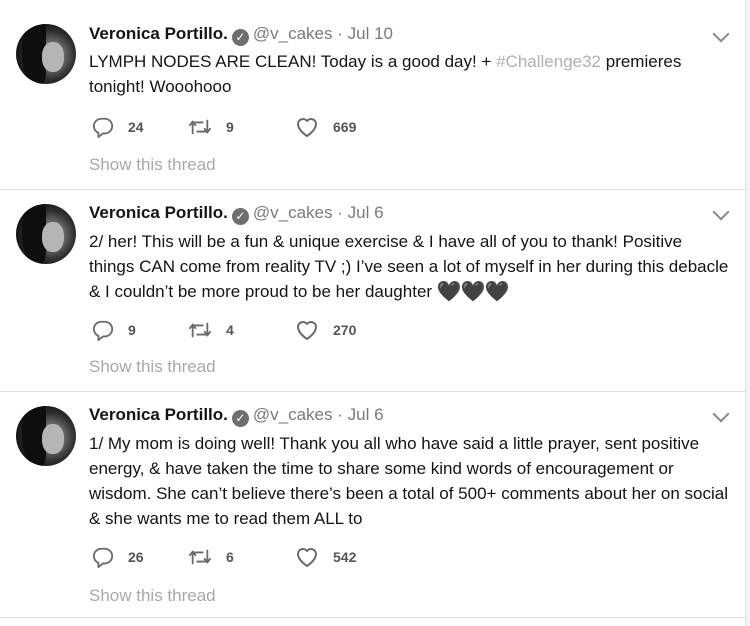 This screenshot has width=750, height=626. Describe the element at coordinates (230, 127) in the screenshot. I see `retweet-count: 9` at that location.